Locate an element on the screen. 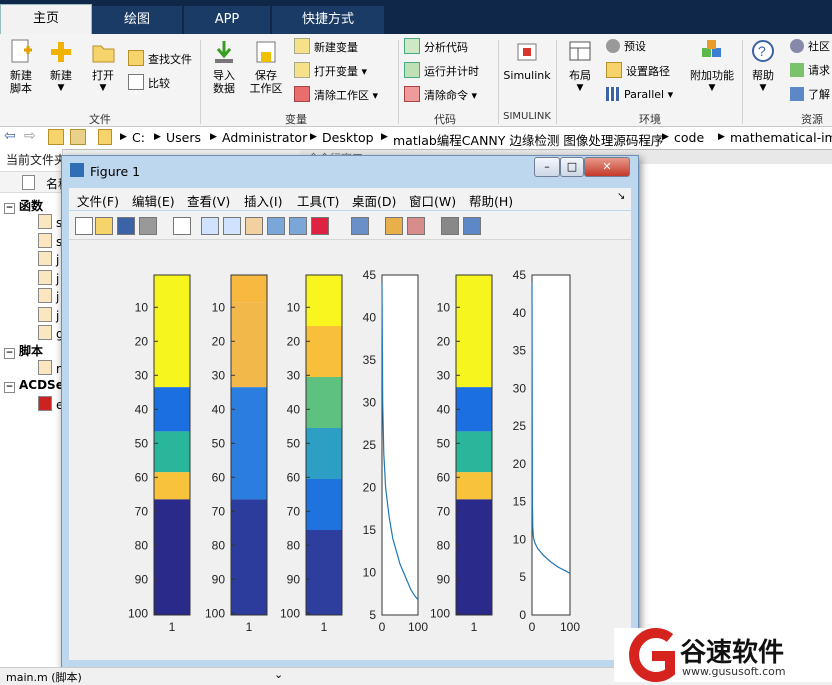 The height and width of the screenshot is (685, 832). group-environment-label: 环境 is located at coordinates (650, 119).